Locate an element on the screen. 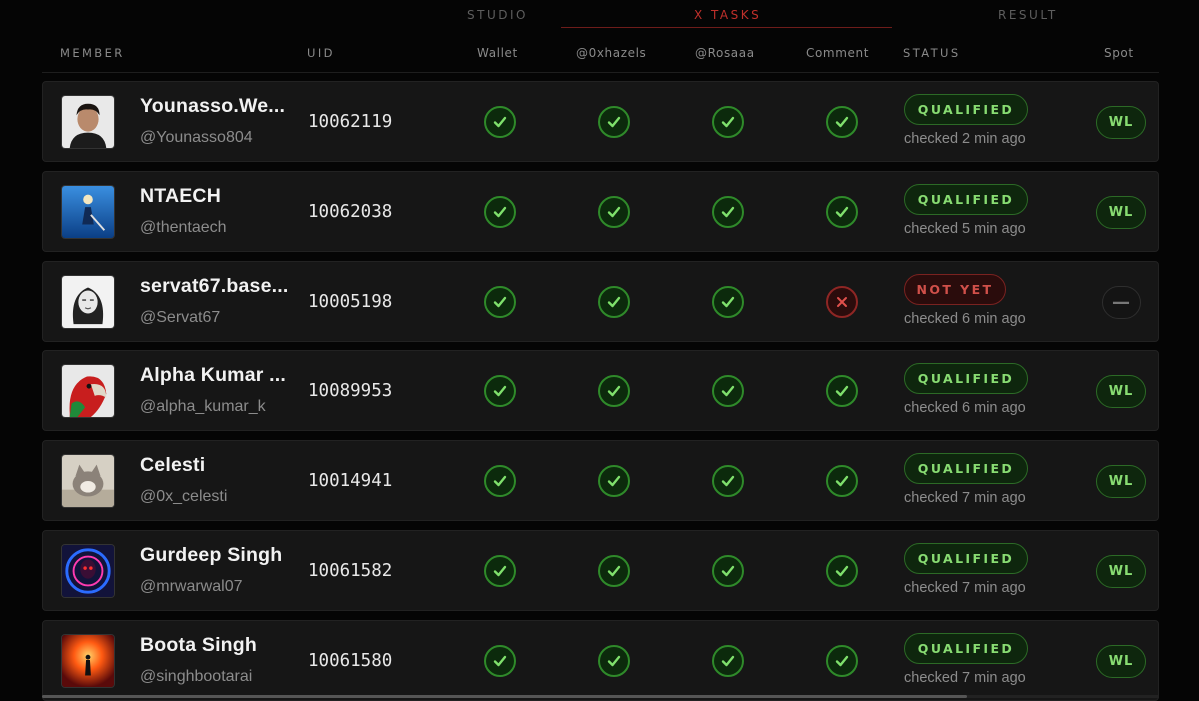  column-header-wallet: Wallet is located at coordinates (497, 53).